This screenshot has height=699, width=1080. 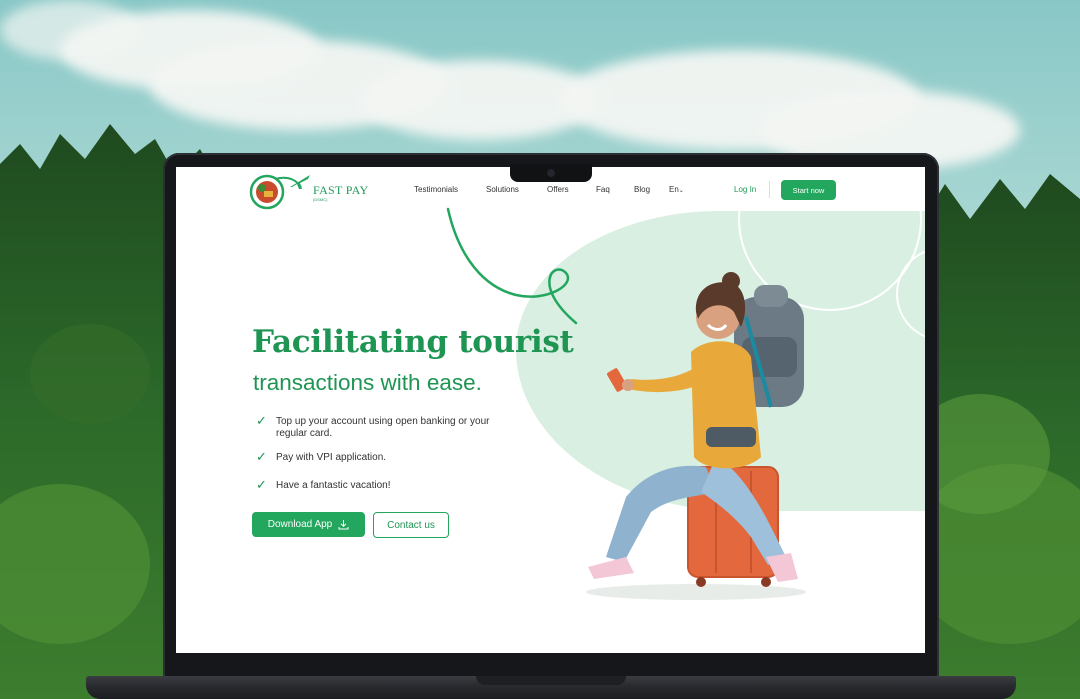 I want to click on brand-name: FAST PAY, so click(x=341, y=190).